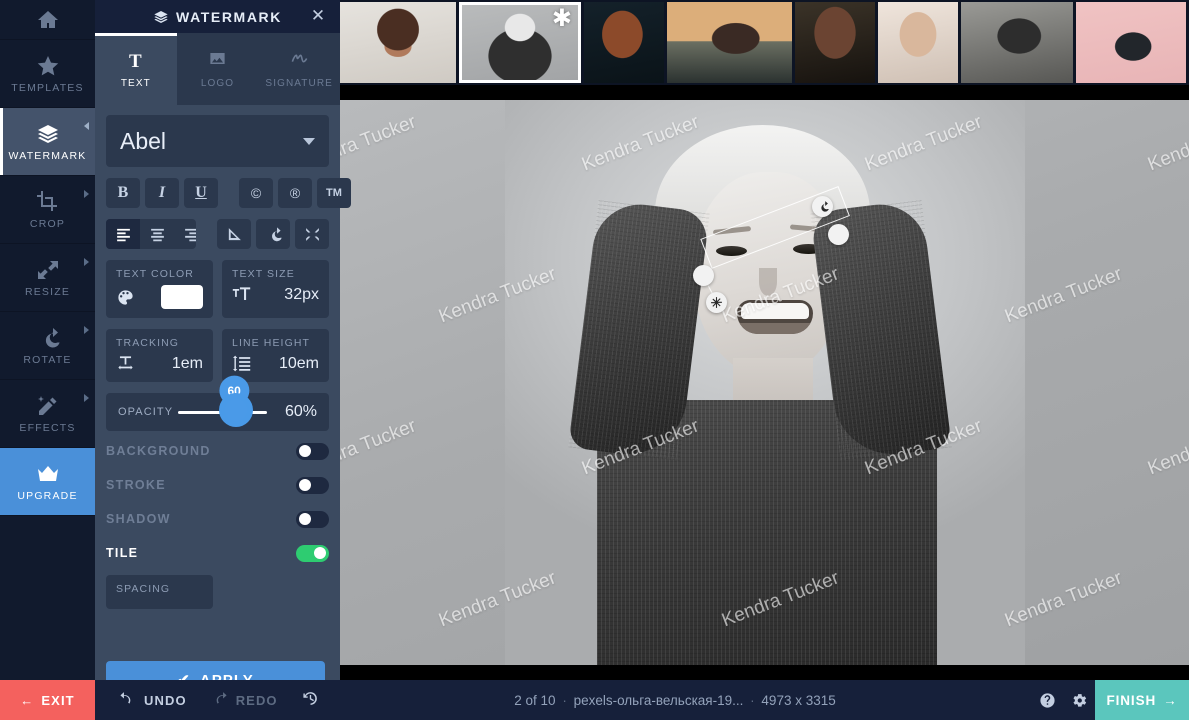 Image resolution: width=1189 pixels, height=720 pixels. What do you see at coordinates (236, 410) in the screenshot?
I see `opacity-knob` at bounding box center [236, 410].